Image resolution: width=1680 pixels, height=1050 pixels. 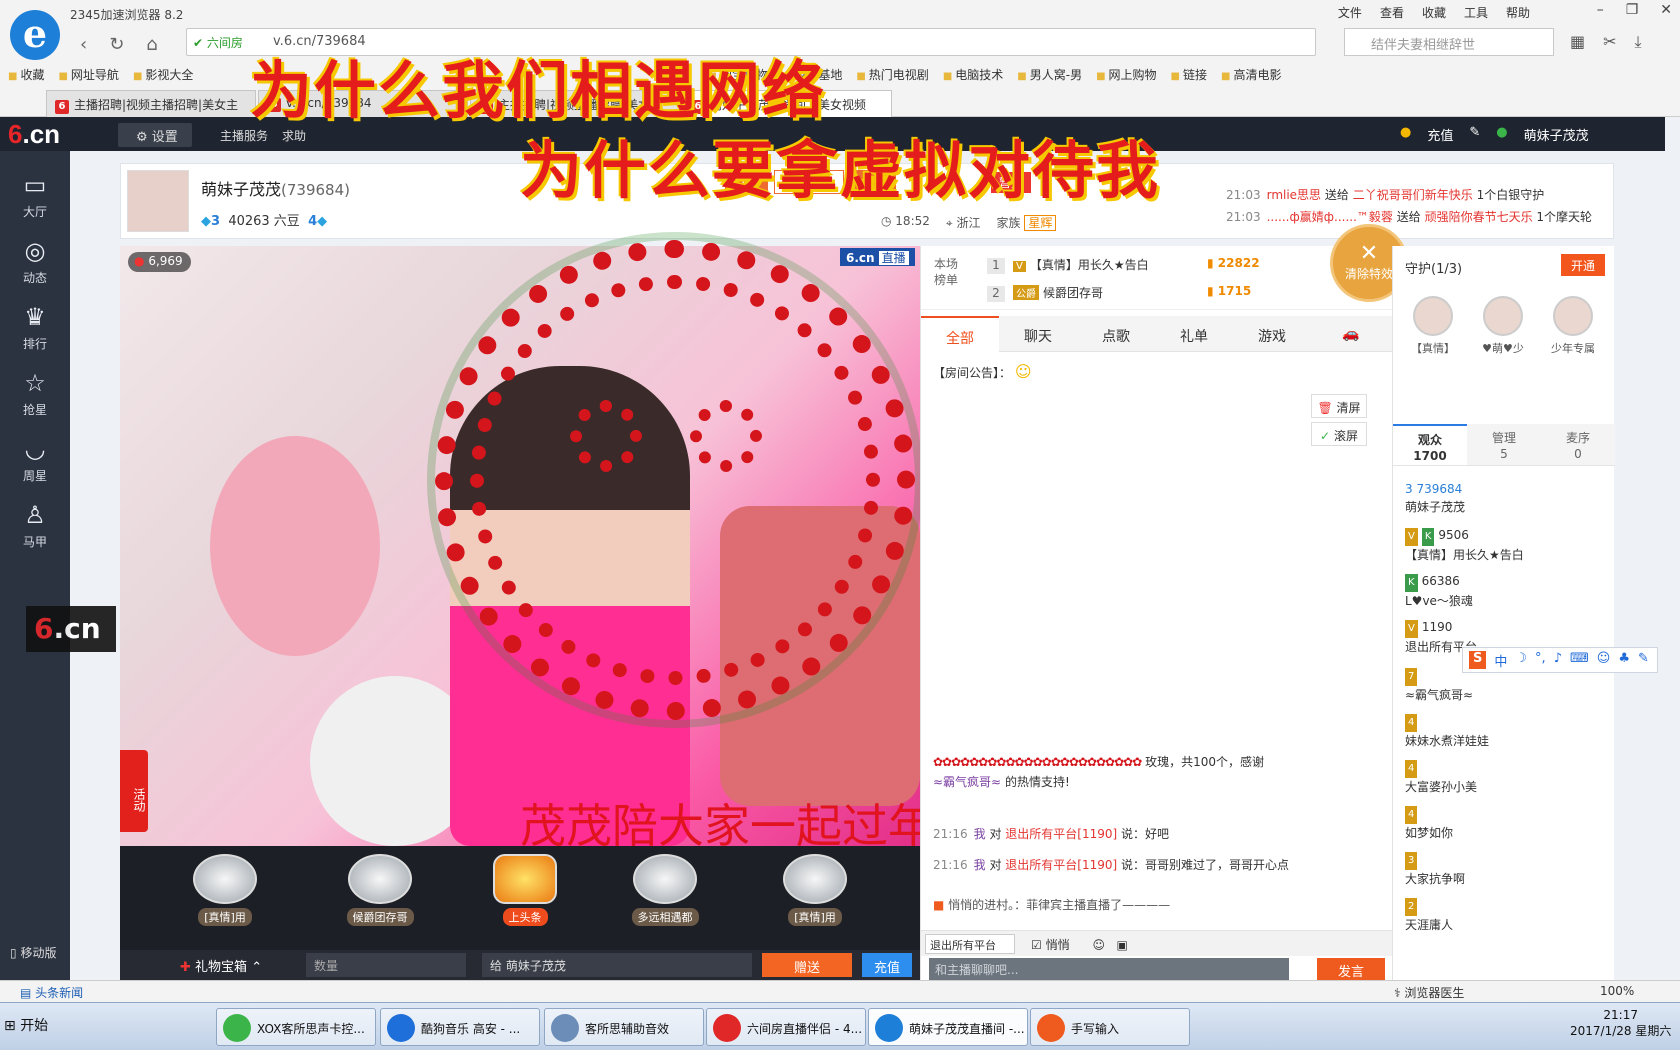 What do you see at coordinates (1116, 334) in the screenshot?
I see `tab-song: 点歌` at bounding box center [1116, 334].